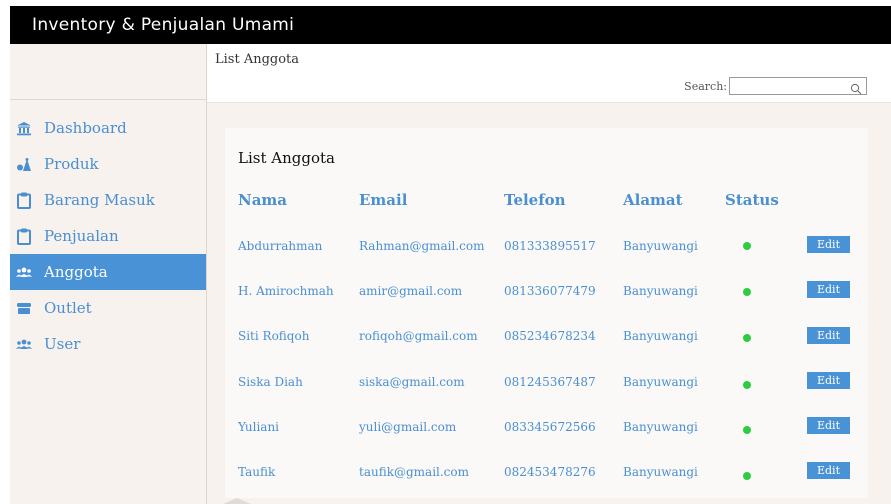 The height and width of the screenshot is (504, 891). I want to click on search-icon, so click(856, 89).